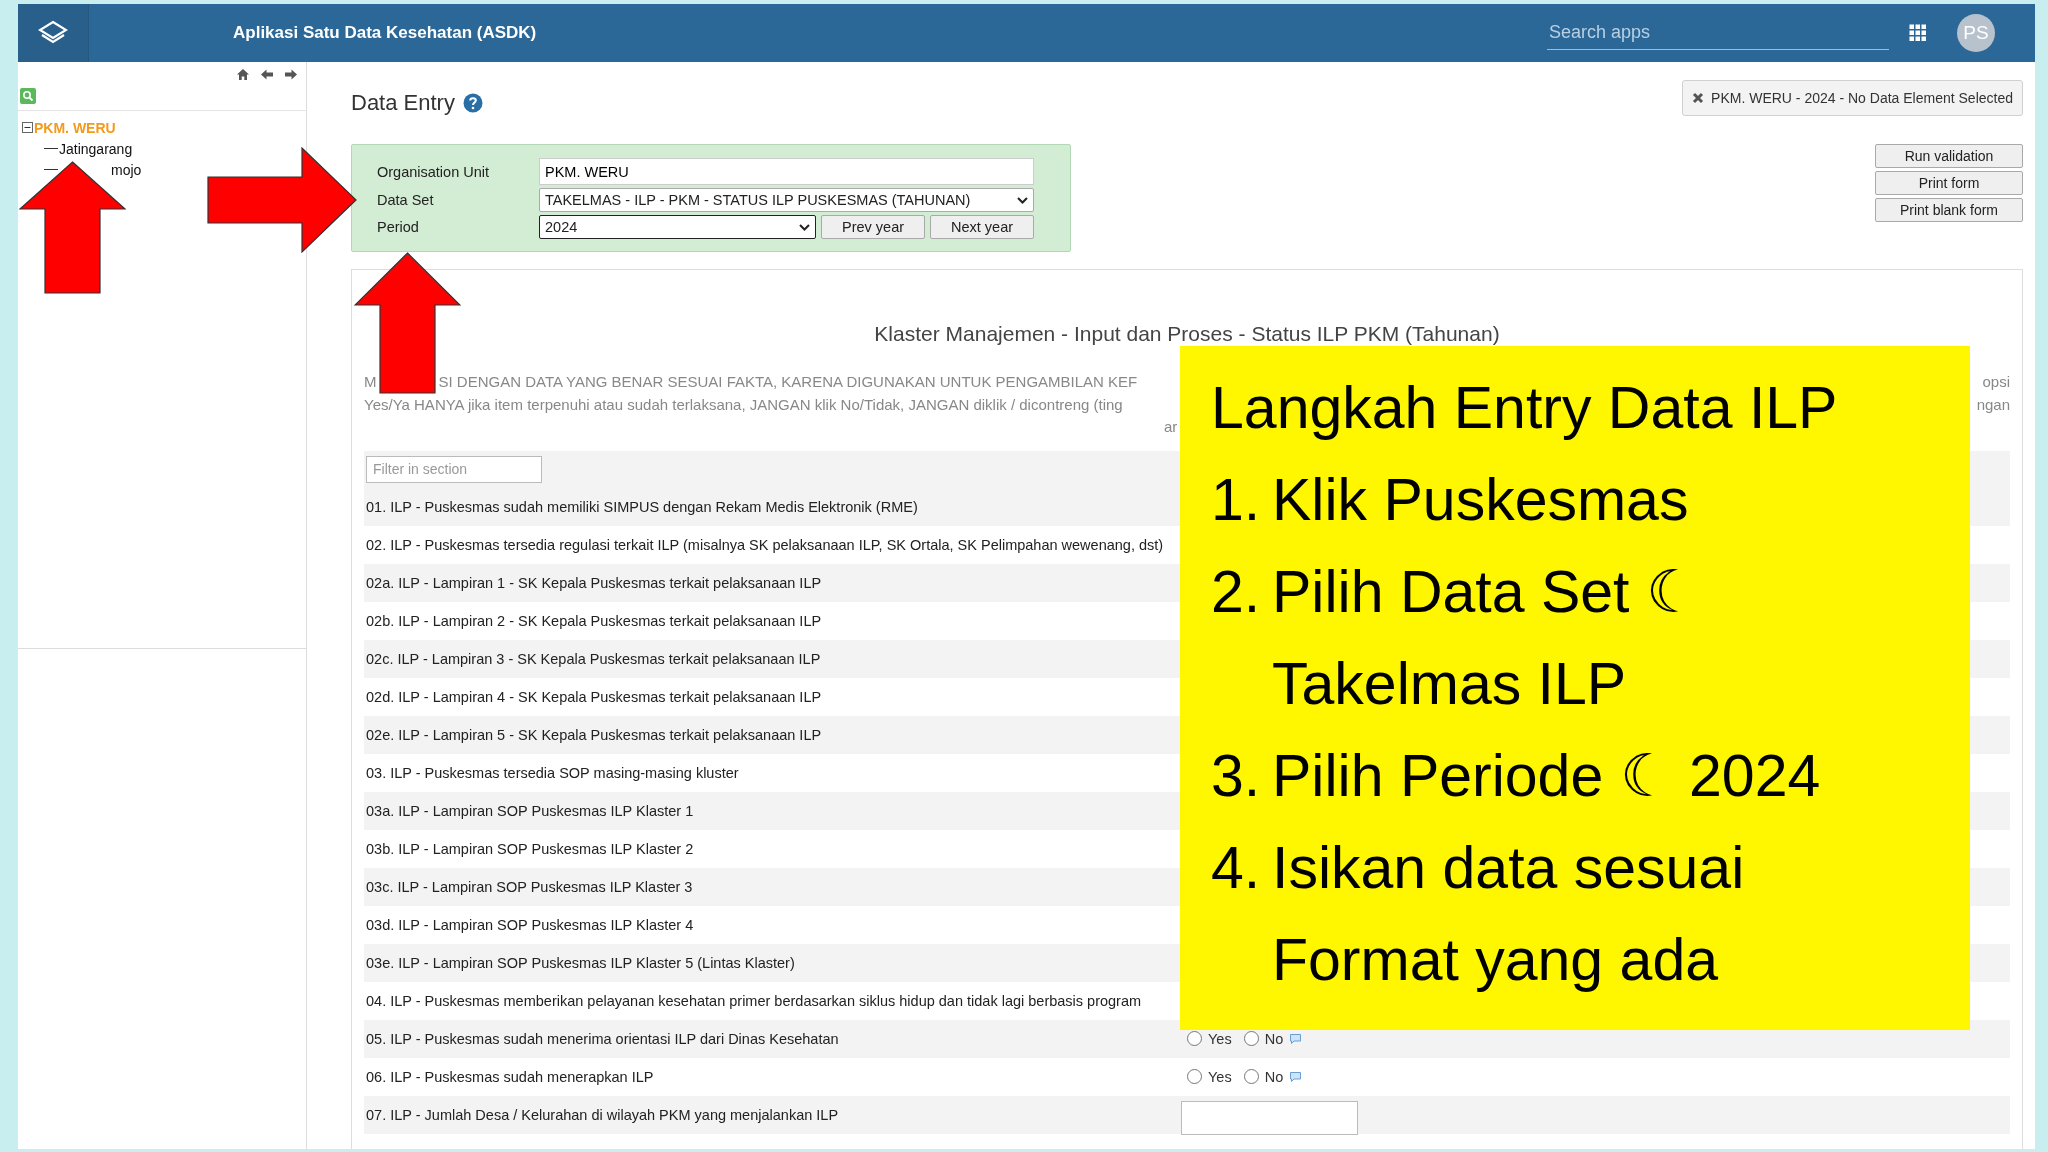 Image resolution: width=2048 pixels, height=1152 pixels. I want to click on data-element-label: 05. ILP - Puskesmas sudah menerima orientasi ILP dari Dinas Kesehatan, so click(602, 1038).